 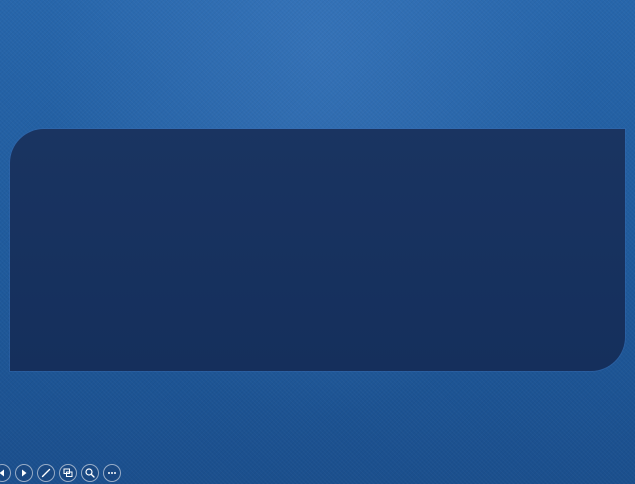 I want to click on pen-tool-button, so click(x=46, y=473).